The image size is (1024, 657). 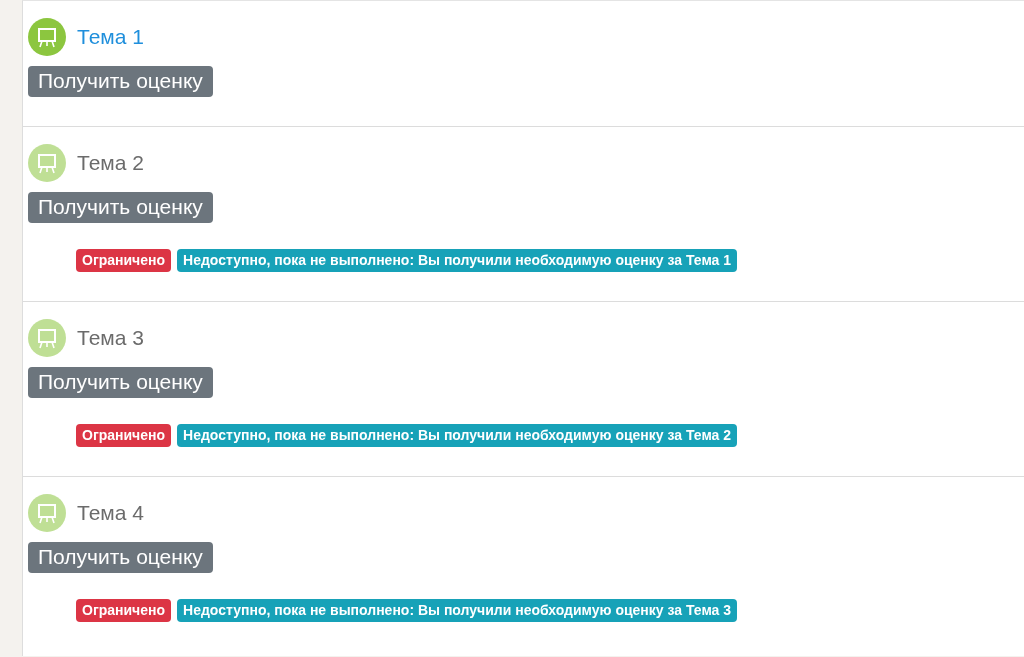 What do you see at coordinates (110, 338) in the screenshot?
I see `topic-link: Тема 3` at bounding box center [110, 338].